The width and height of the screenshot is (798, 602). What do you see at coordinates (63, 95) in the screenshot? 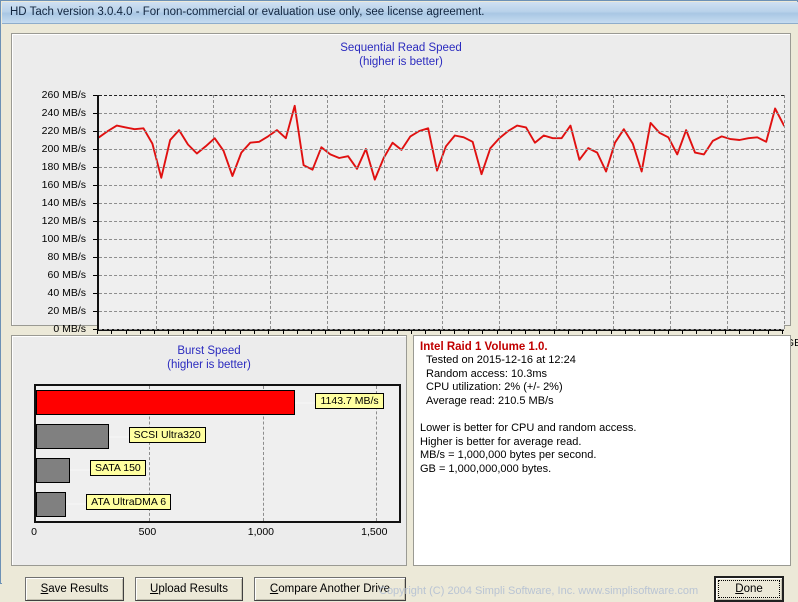
I see `y-axis-tick-label: 260 MB/s` at bounding box center [63, 95].